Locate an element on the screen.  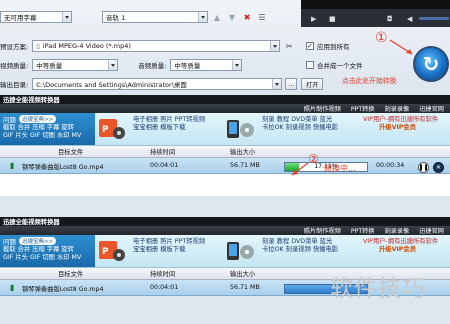
preset-select: ▯ iPad MPEG-4 Video (*.mp4) is located at coordinates (156, 46).